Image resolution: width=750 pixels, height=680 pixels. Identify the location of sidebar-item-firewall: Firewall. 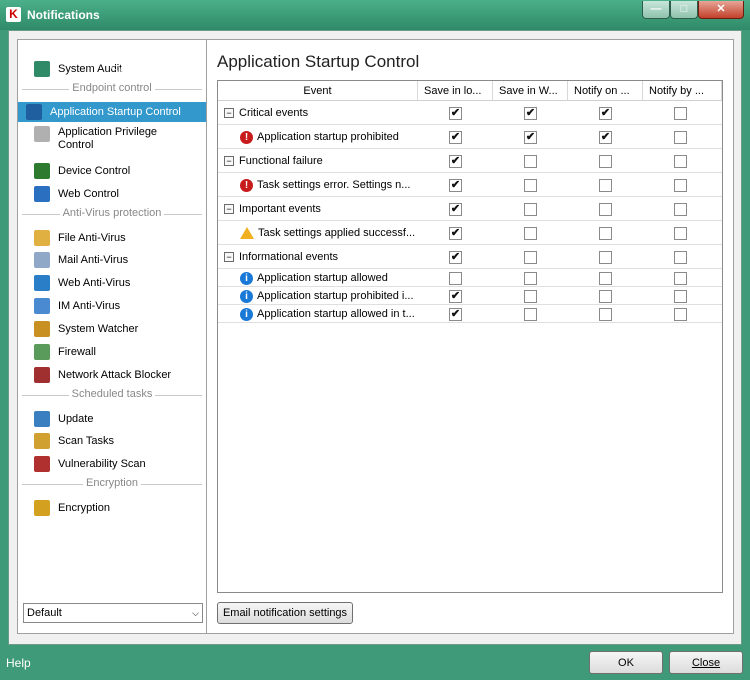
(65, 352).